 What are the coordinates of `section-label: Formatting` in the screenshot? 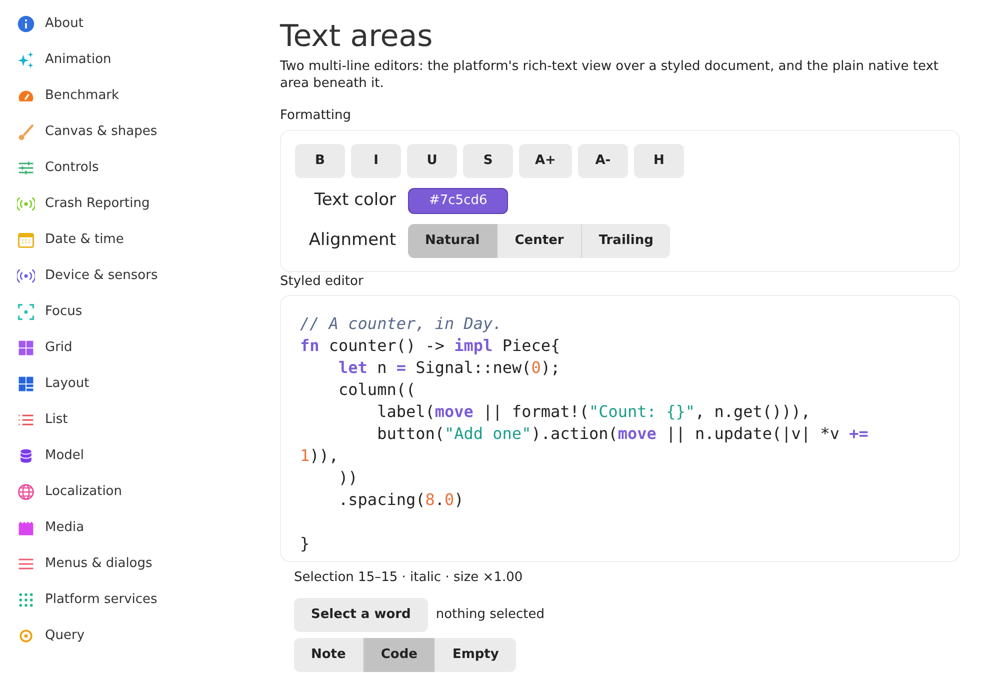 It's located at (316, 116).